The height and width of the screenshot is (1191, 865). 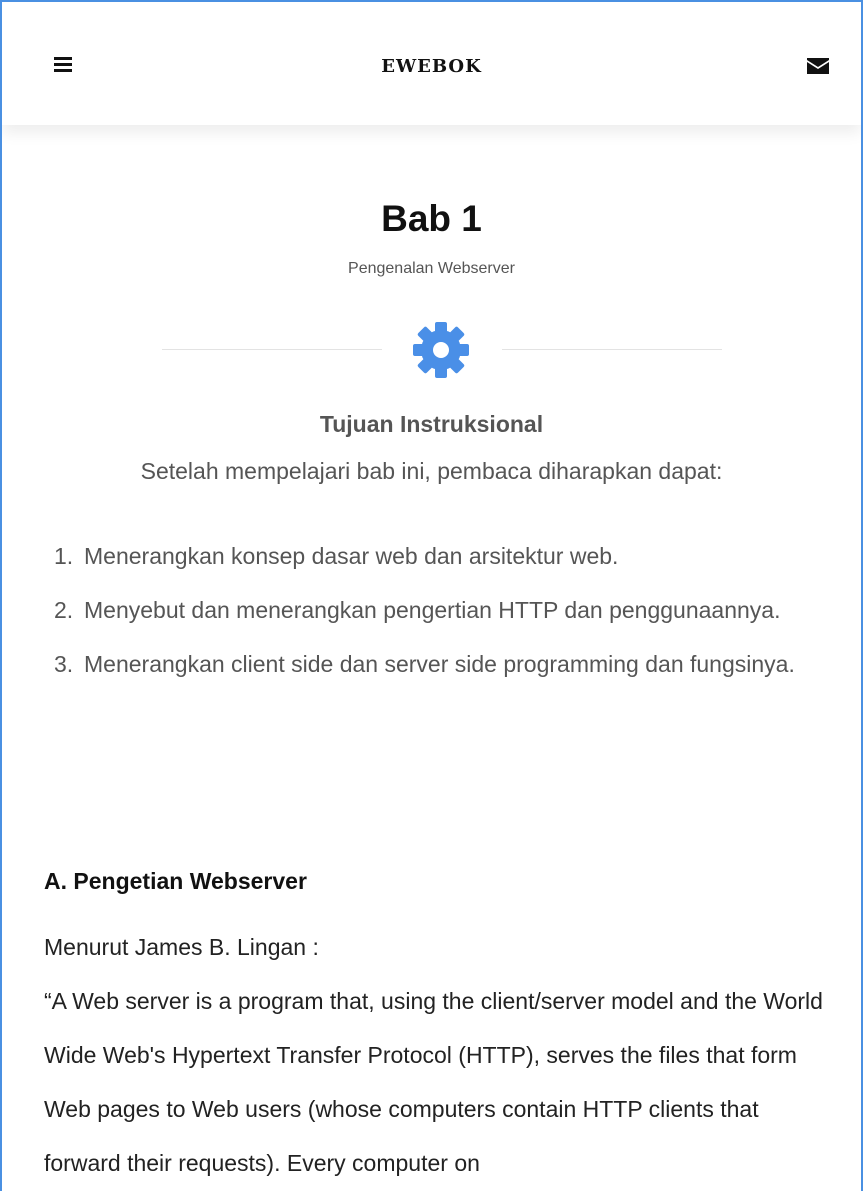 What do you see at coordinates (181, 947) in the screenshot?
I see `source-line: Menurut James B. Lingan :` at bounding box center [181, 947].